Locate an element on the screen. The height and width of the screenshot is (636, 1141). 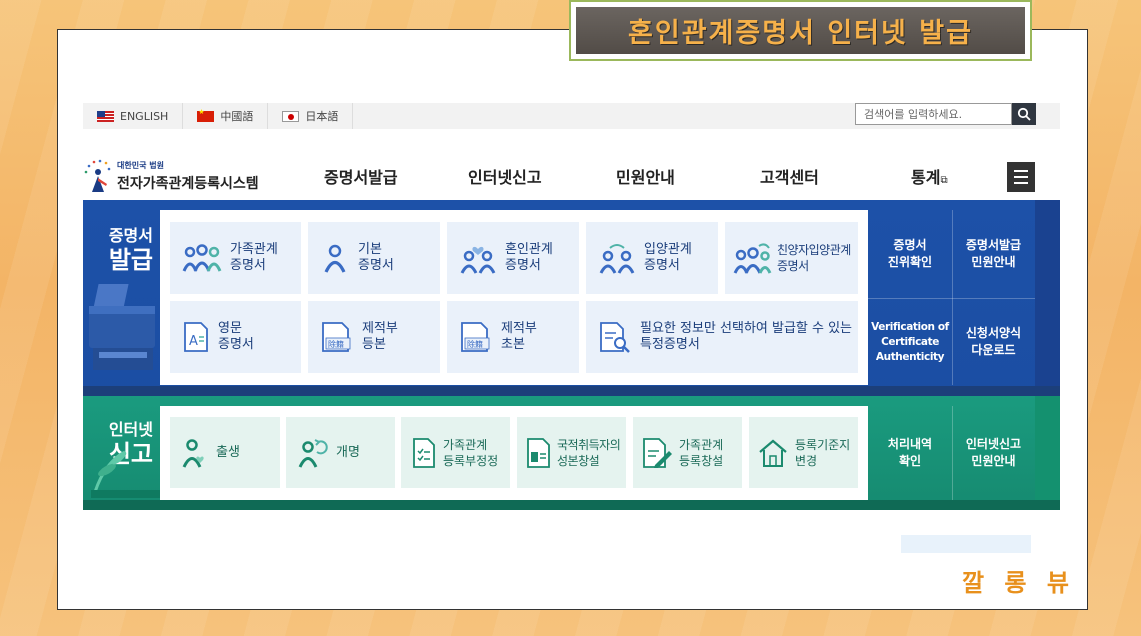
watermark: 깔 롱 뷰 is located at coordinates (1018, 582).